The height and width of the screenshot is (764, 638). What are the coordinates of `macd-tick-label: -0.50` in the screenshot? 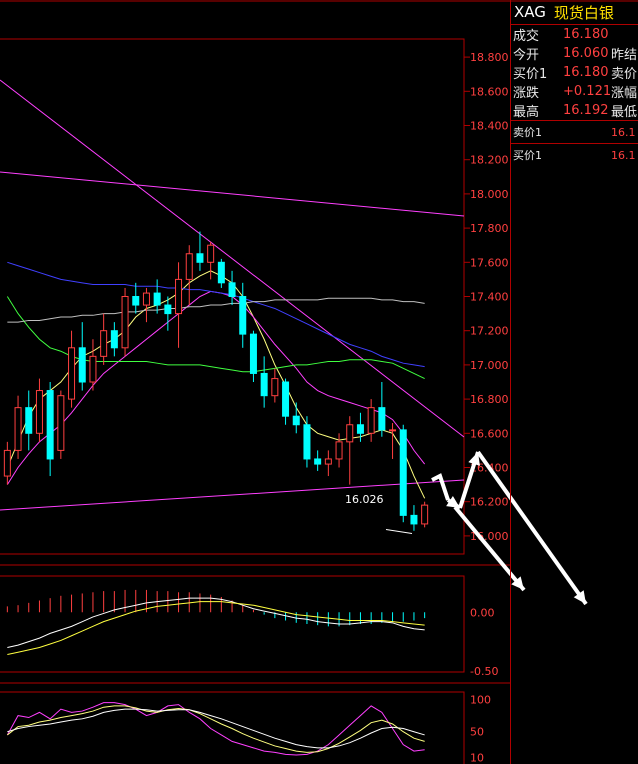 It's located at (484, 671).